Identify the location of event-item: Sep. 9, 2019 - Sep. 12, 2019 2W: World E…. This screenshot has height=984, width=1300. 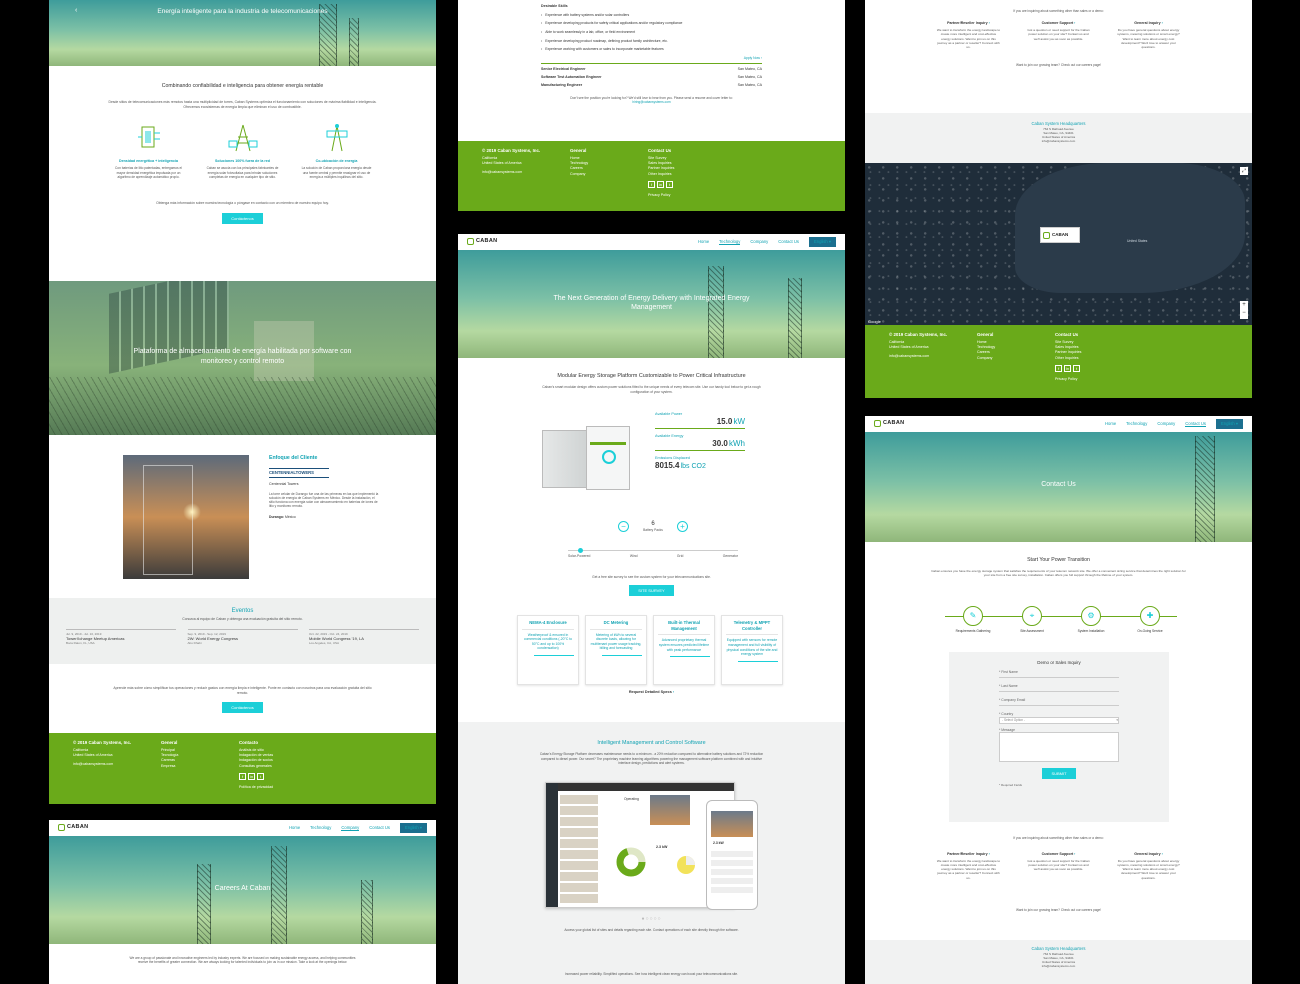
(242, 636).